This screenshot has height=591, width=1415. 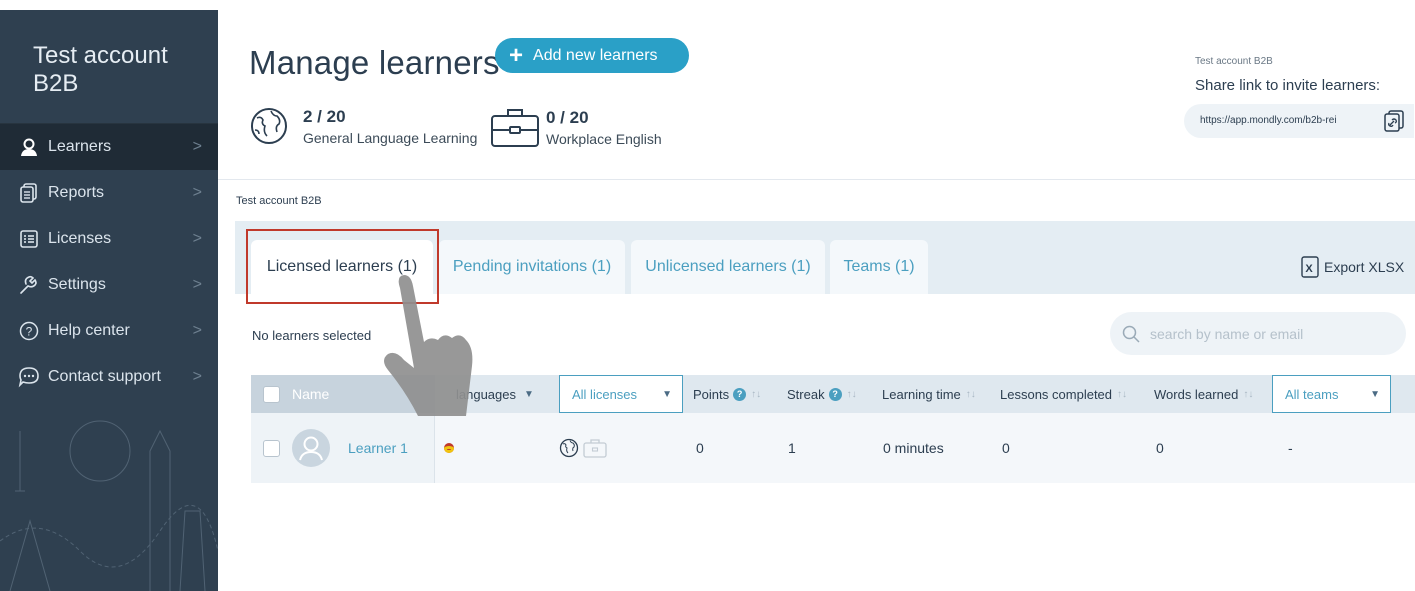 I want to click on tab-unlicensed-learners: Unlicensed learners (1), so click(x=728, y=267).